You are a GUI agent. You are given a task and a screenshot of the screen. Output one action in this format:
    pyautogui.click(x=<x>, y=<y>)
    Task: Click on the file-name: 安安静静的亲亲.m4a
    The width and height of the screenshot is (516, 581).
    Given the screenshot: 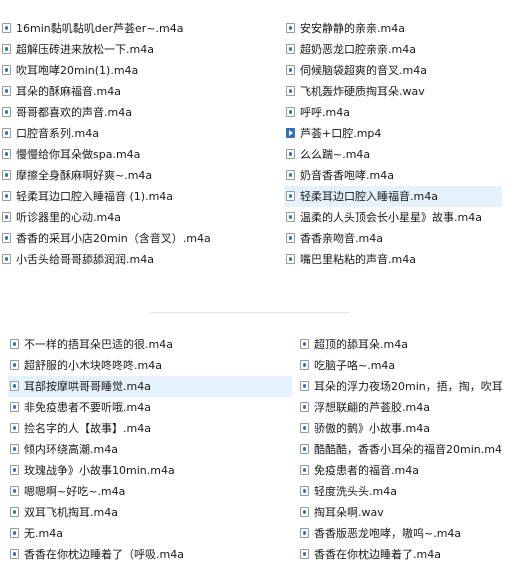 What is the action you would take?
    pyautogui.click(x=352, y=28)
    